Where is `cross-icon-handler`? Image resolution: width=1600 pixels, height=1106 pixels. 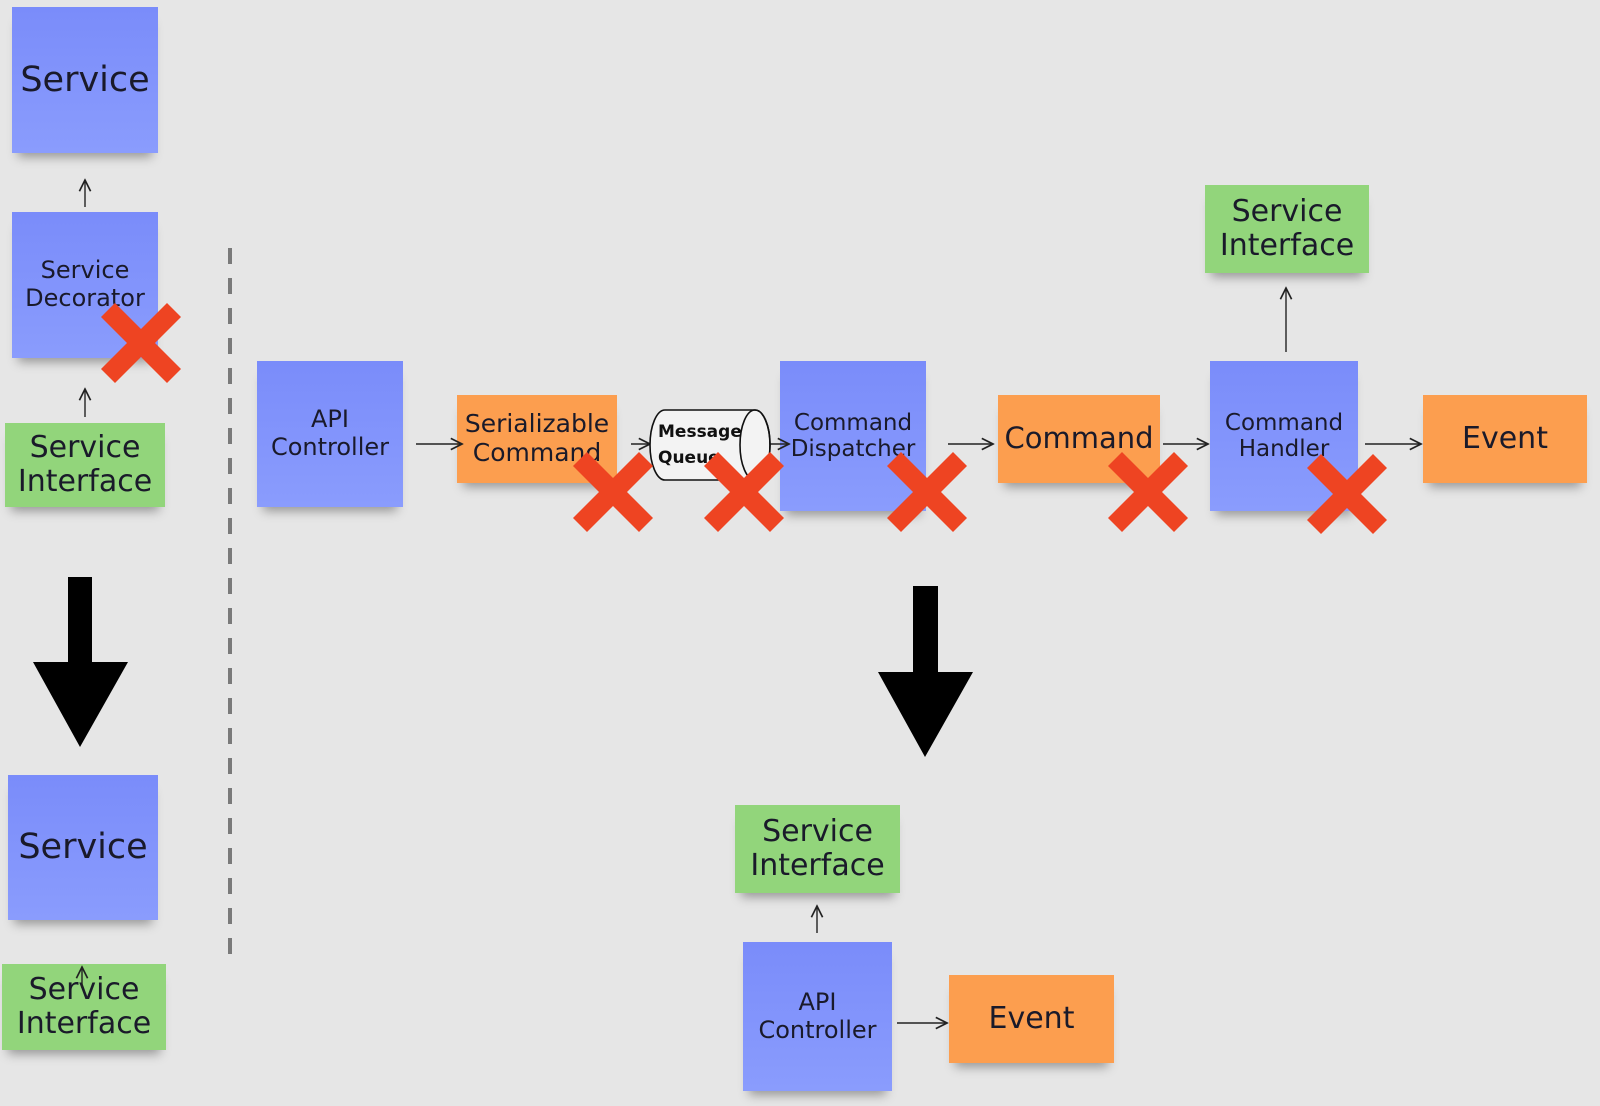 cross-icon-handler is located at coordinates (1347, 494).